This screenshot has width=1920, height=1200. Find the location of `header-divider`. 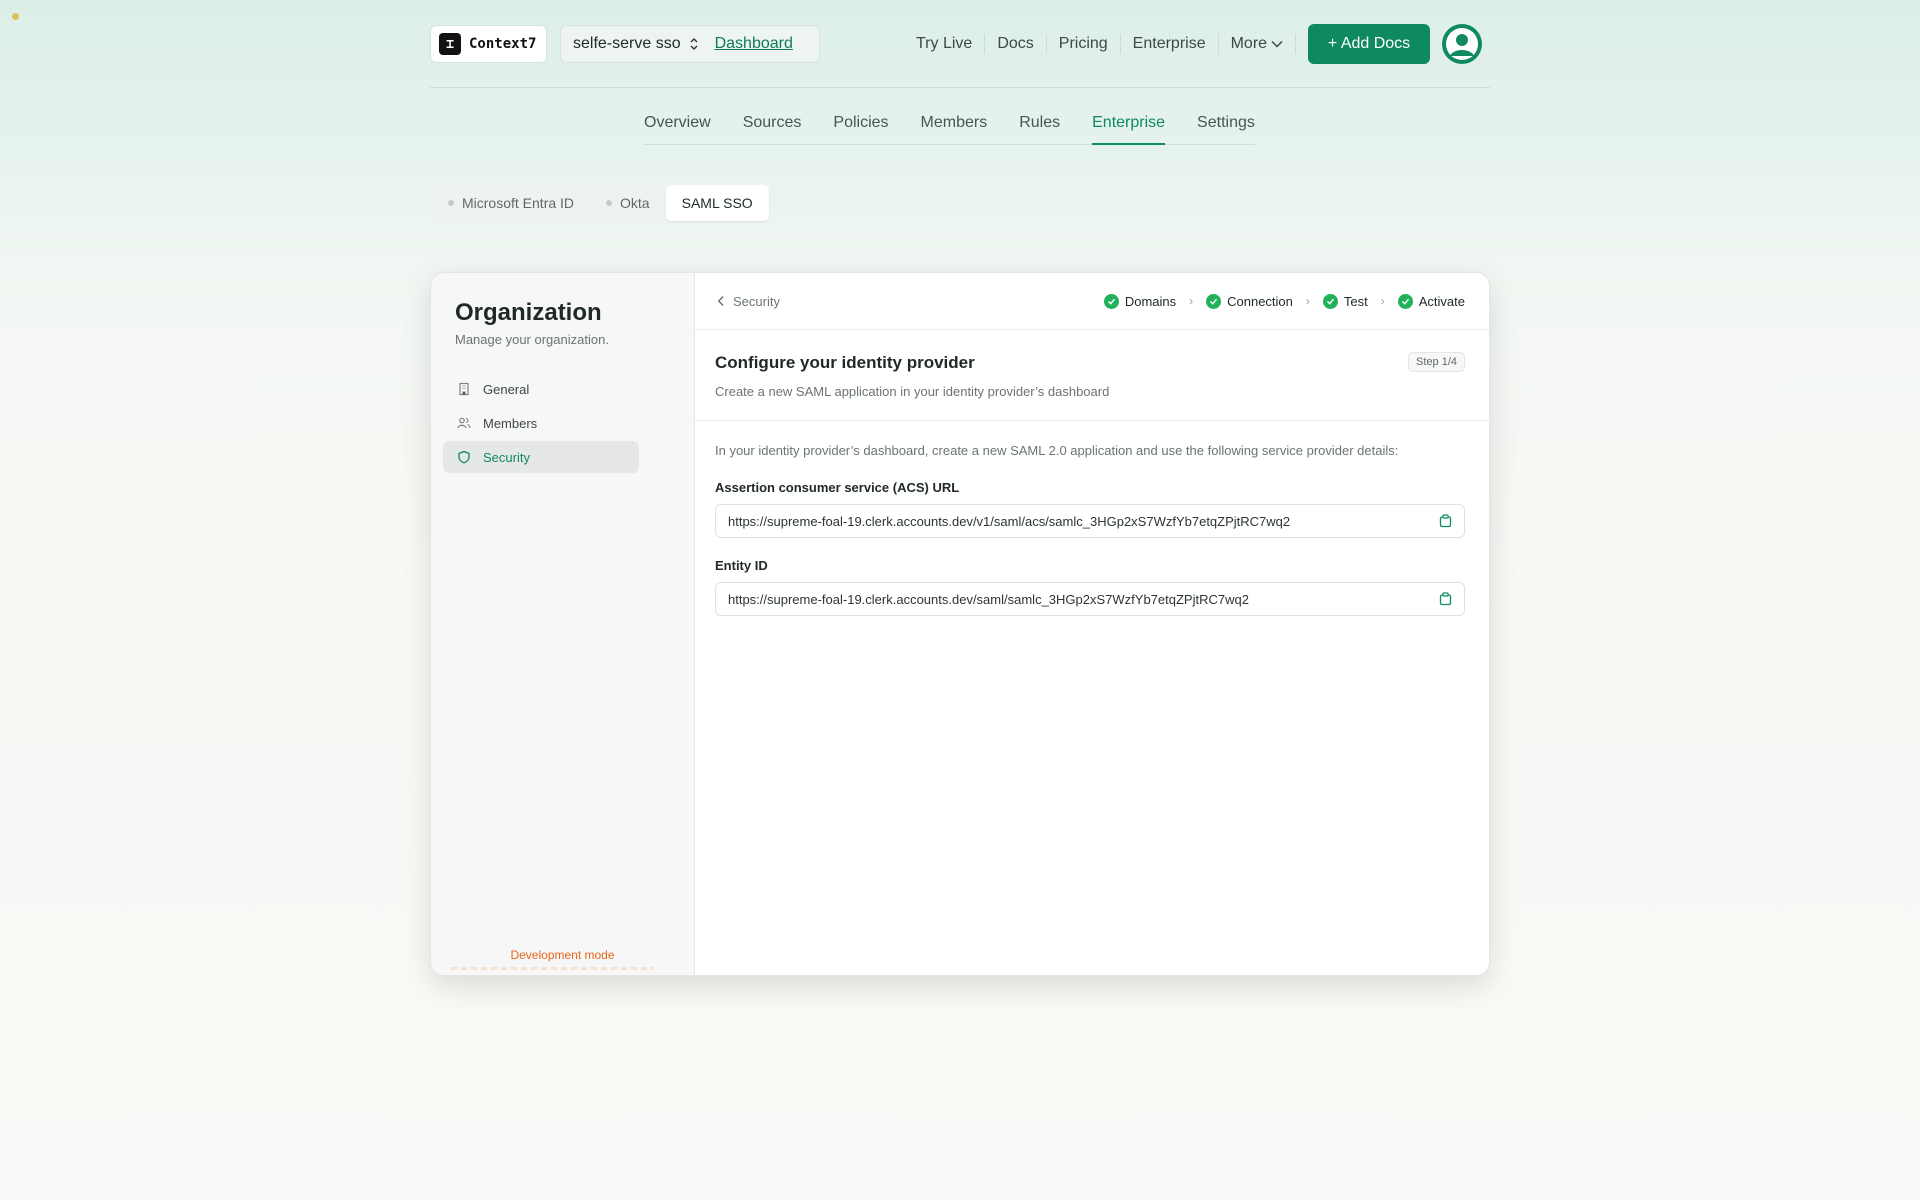

header-divider is located at coordinates (960, 87).